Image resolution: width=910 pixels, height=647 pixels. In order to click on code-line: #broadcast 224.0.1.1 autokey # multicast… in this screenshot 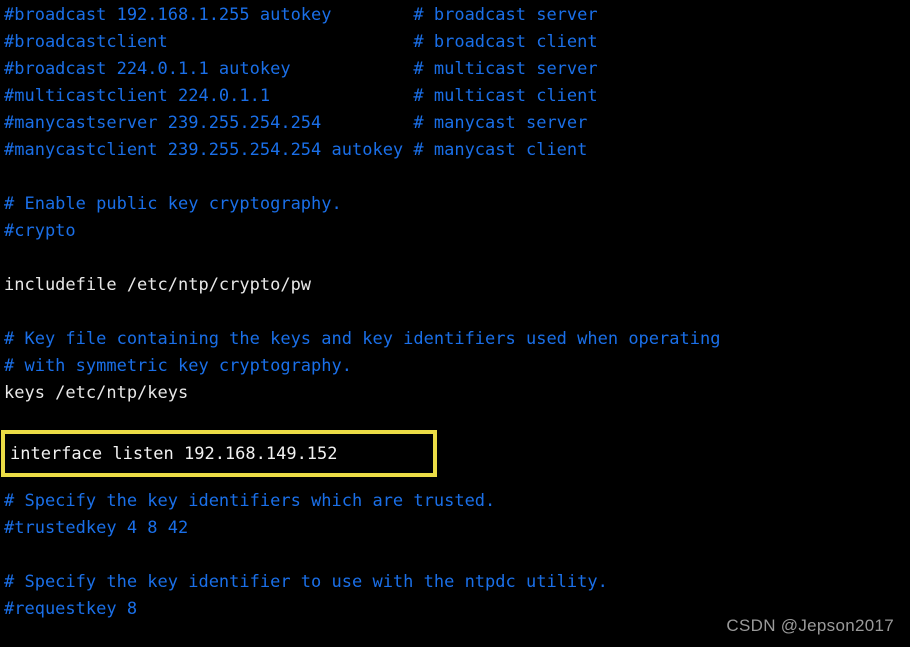, I will do `click(301, 69)`.